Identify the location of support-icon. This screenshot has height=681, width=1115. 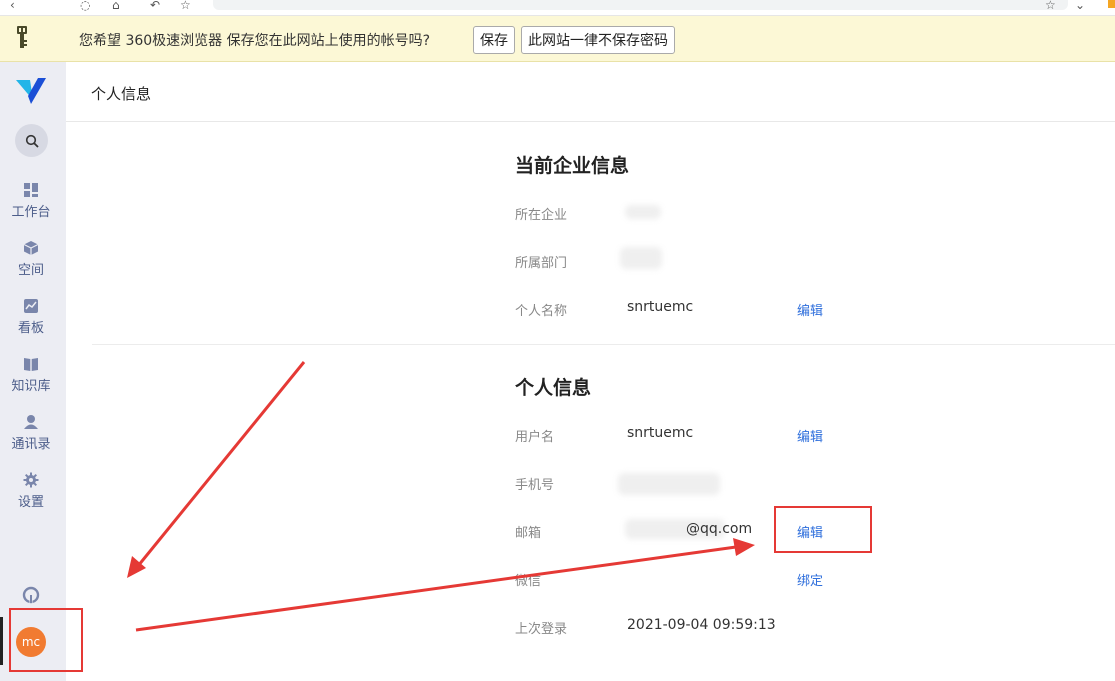
(31, 595).